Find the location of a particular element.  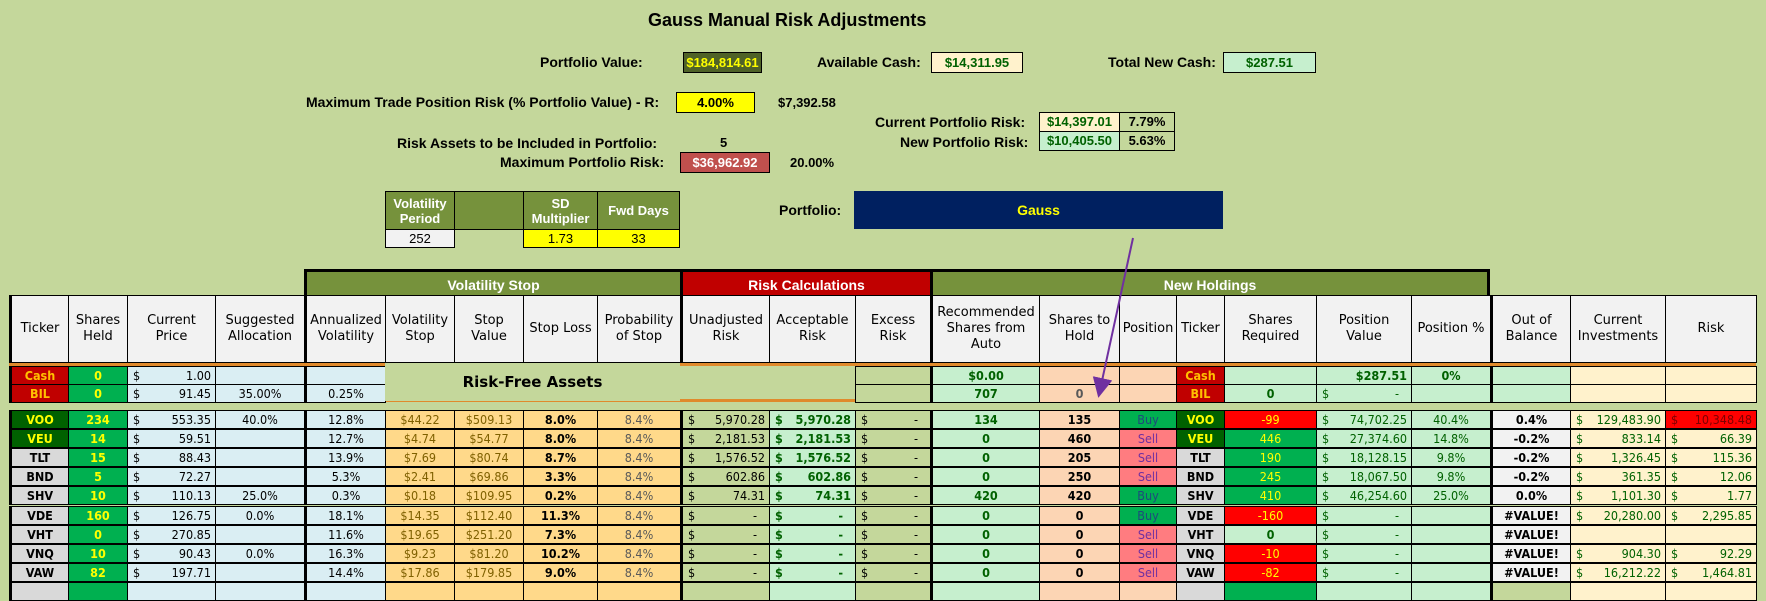

annotation-arrow-line is located at coordinates (1113, 317).